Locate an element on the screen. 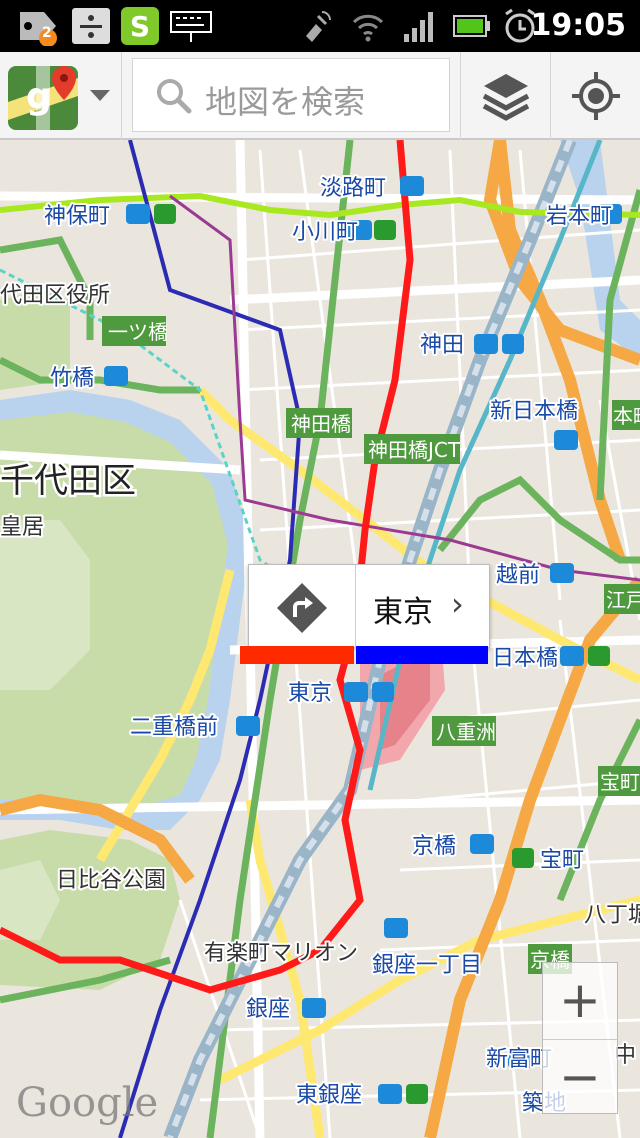 Image resolution: width=640 pixels, height=1138 pixels. svg-text: S is located at coordinates (140, 26).